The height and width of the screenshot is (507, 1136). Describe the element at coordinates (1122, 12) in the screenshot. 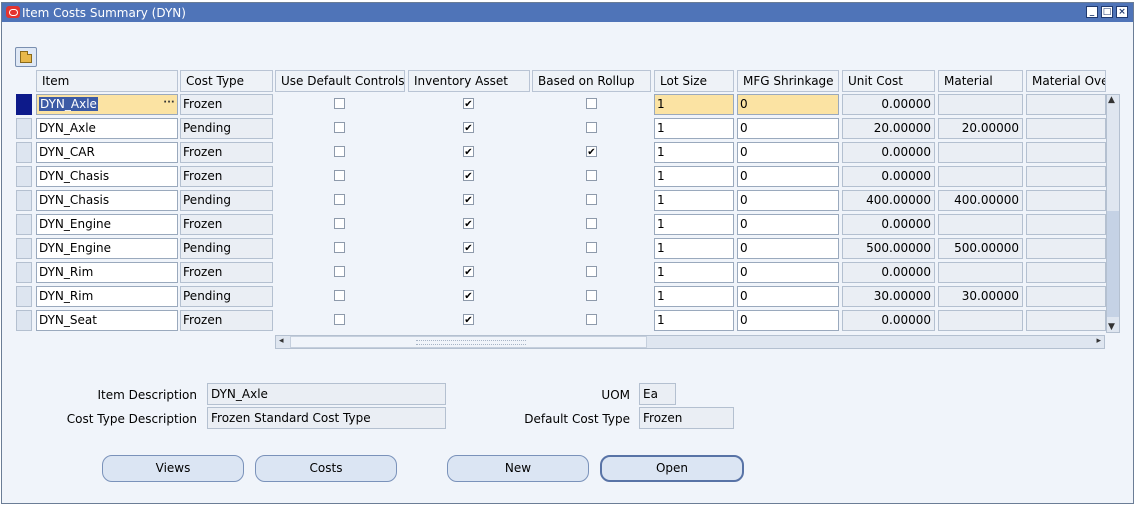

I see `close-icon: ×` at that location.